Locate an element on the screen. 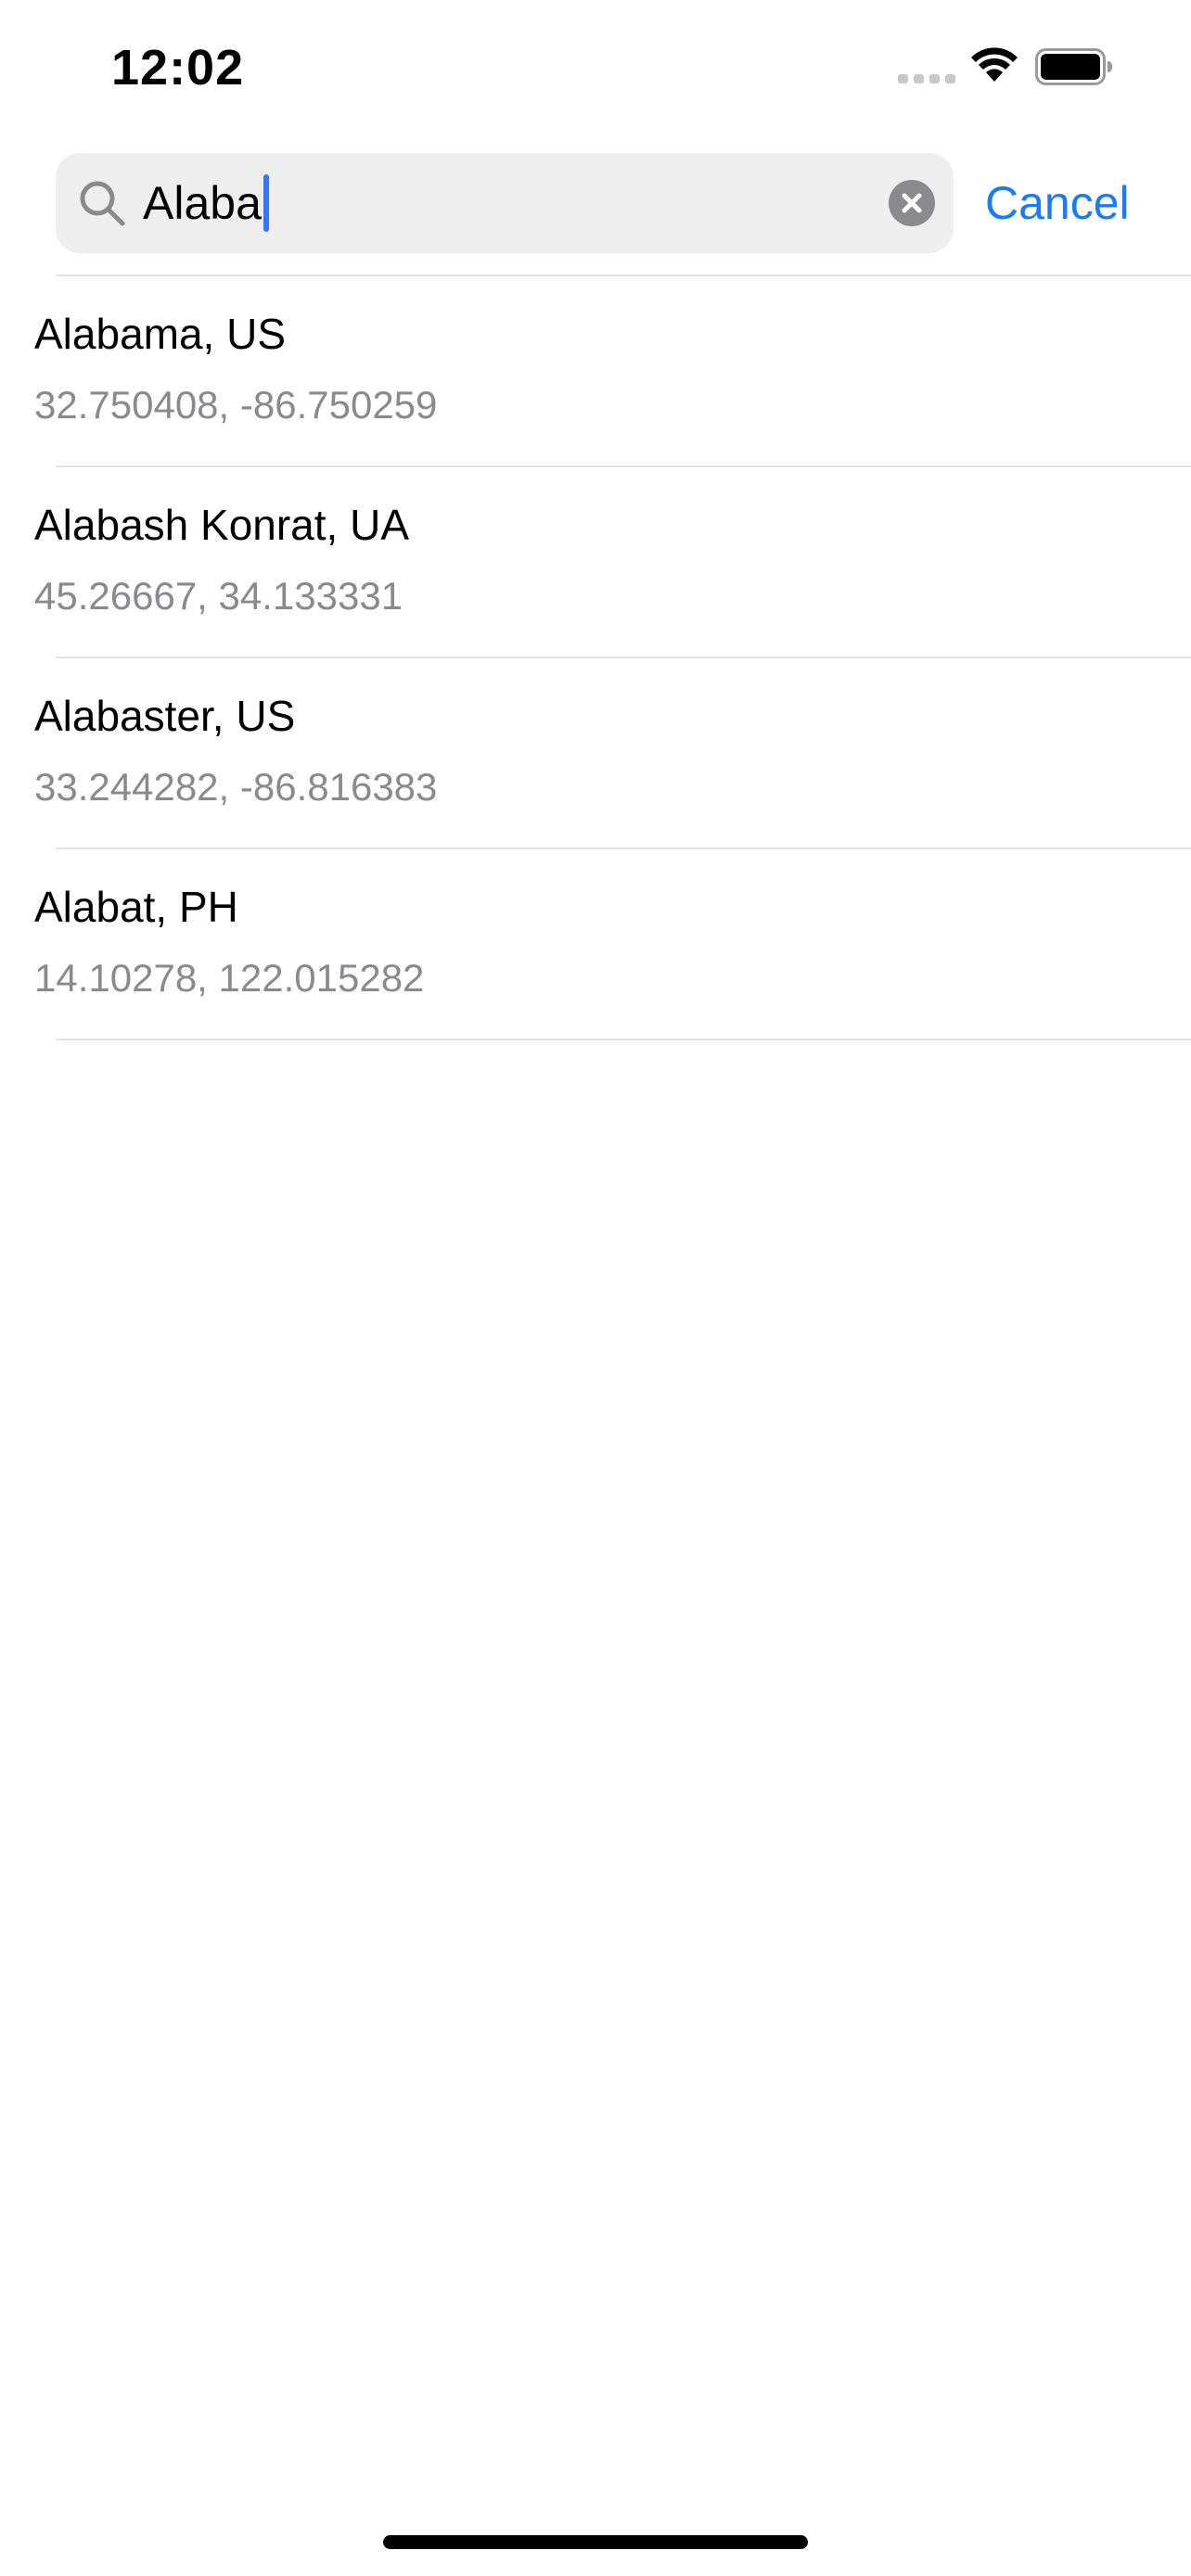 This screenshot has width=1191, height=2576. clear-icon is located at coordinates (912, 203).